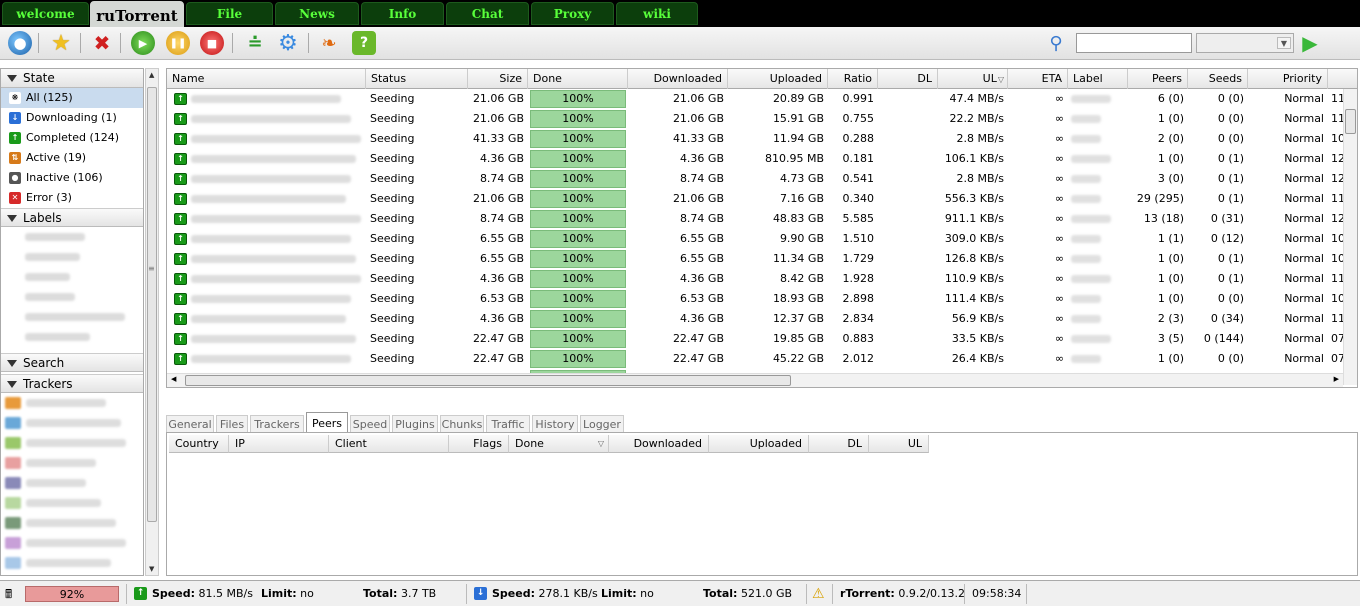  Describe the element at coordinates (1288, 79) in the screenshot. I see `col-priority: Priority` at that location.